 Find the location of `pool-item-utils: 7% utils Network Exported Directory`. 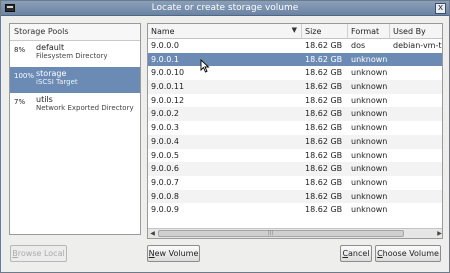

pool-item-utils: 7% utils Network Exported Directory is located at coordinates (75, 106).